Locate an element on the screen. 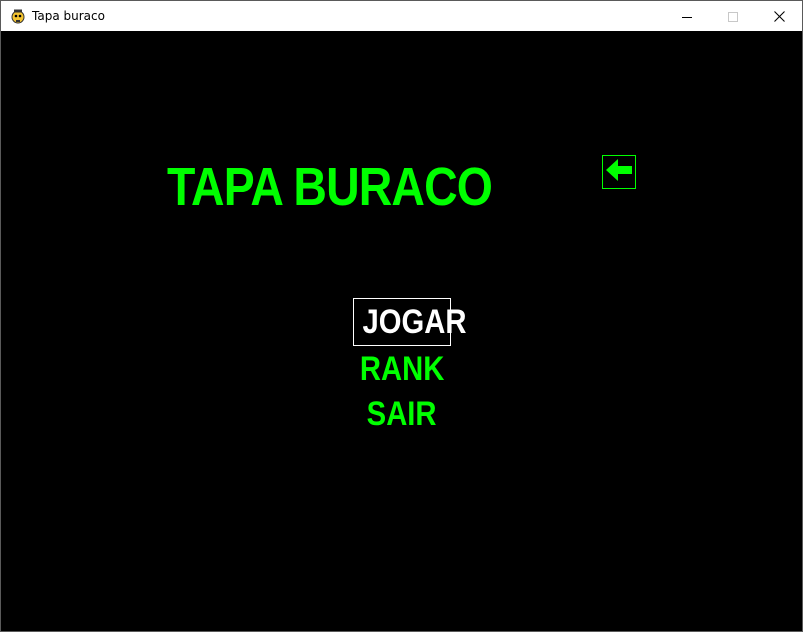 The image size is (803, 632). arrow-left-icon is located at coordinates (619, 172).